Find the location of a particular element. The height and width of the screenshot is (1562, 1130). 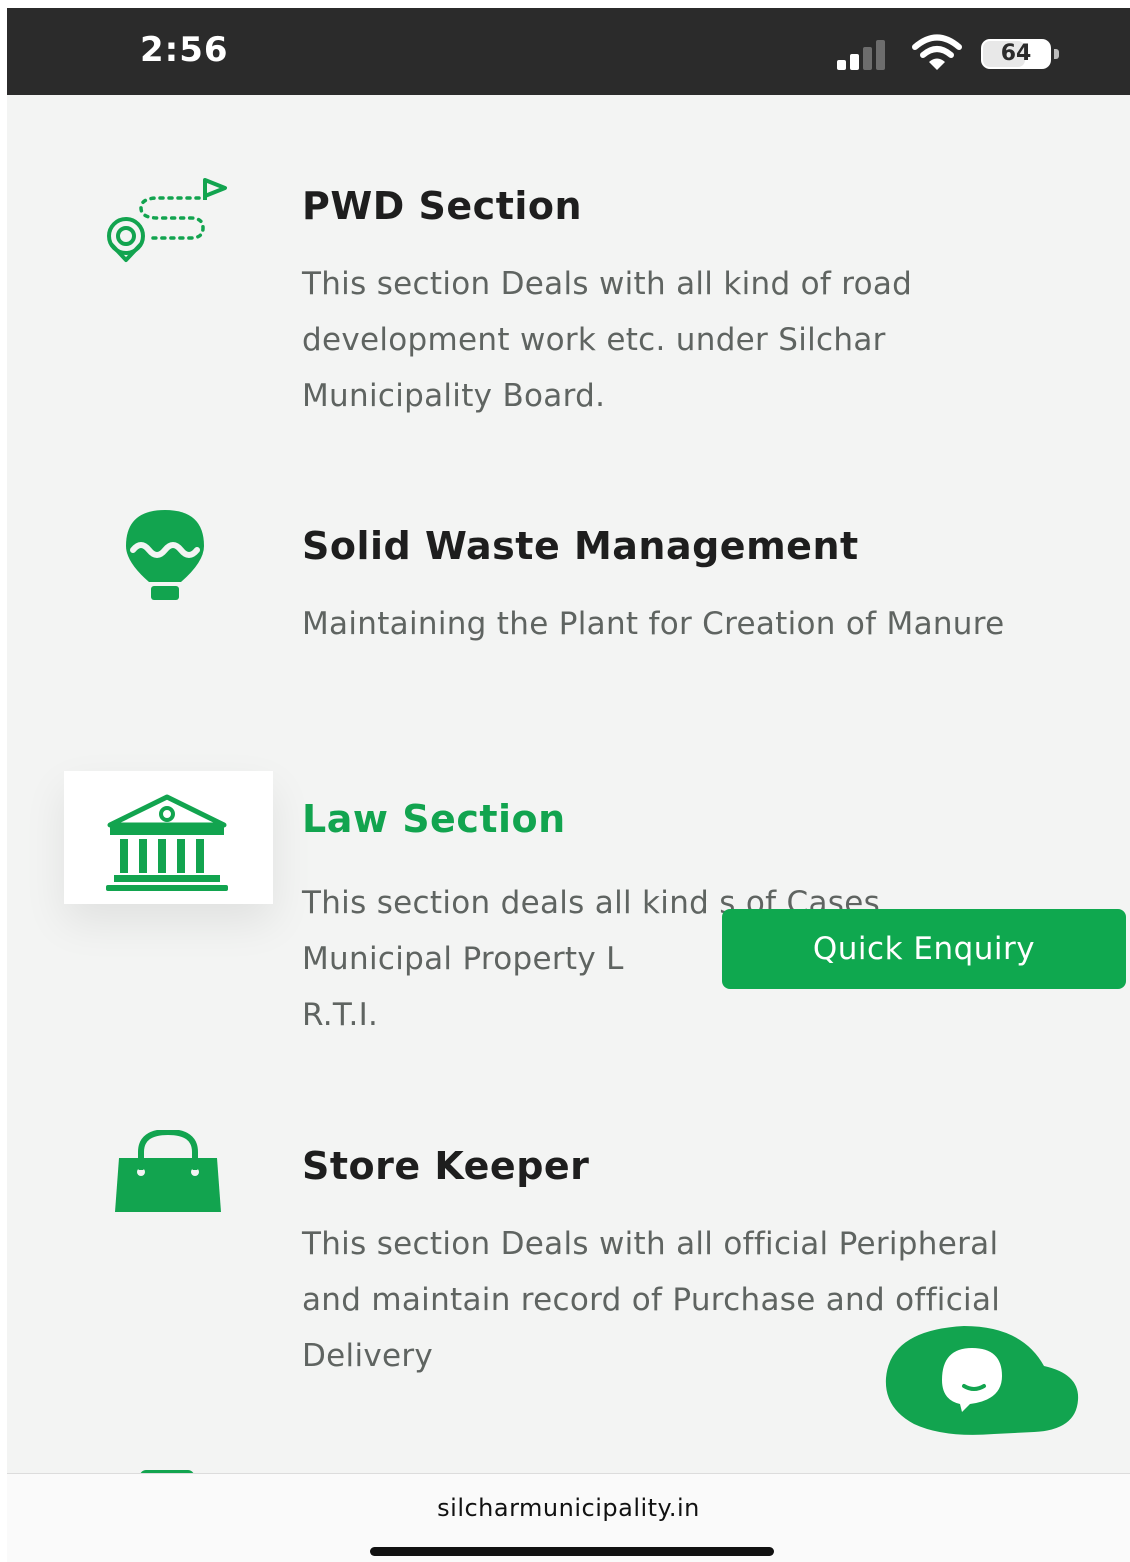

section-description-law-line: R.T.I. is located at coordinates (340, 1015).